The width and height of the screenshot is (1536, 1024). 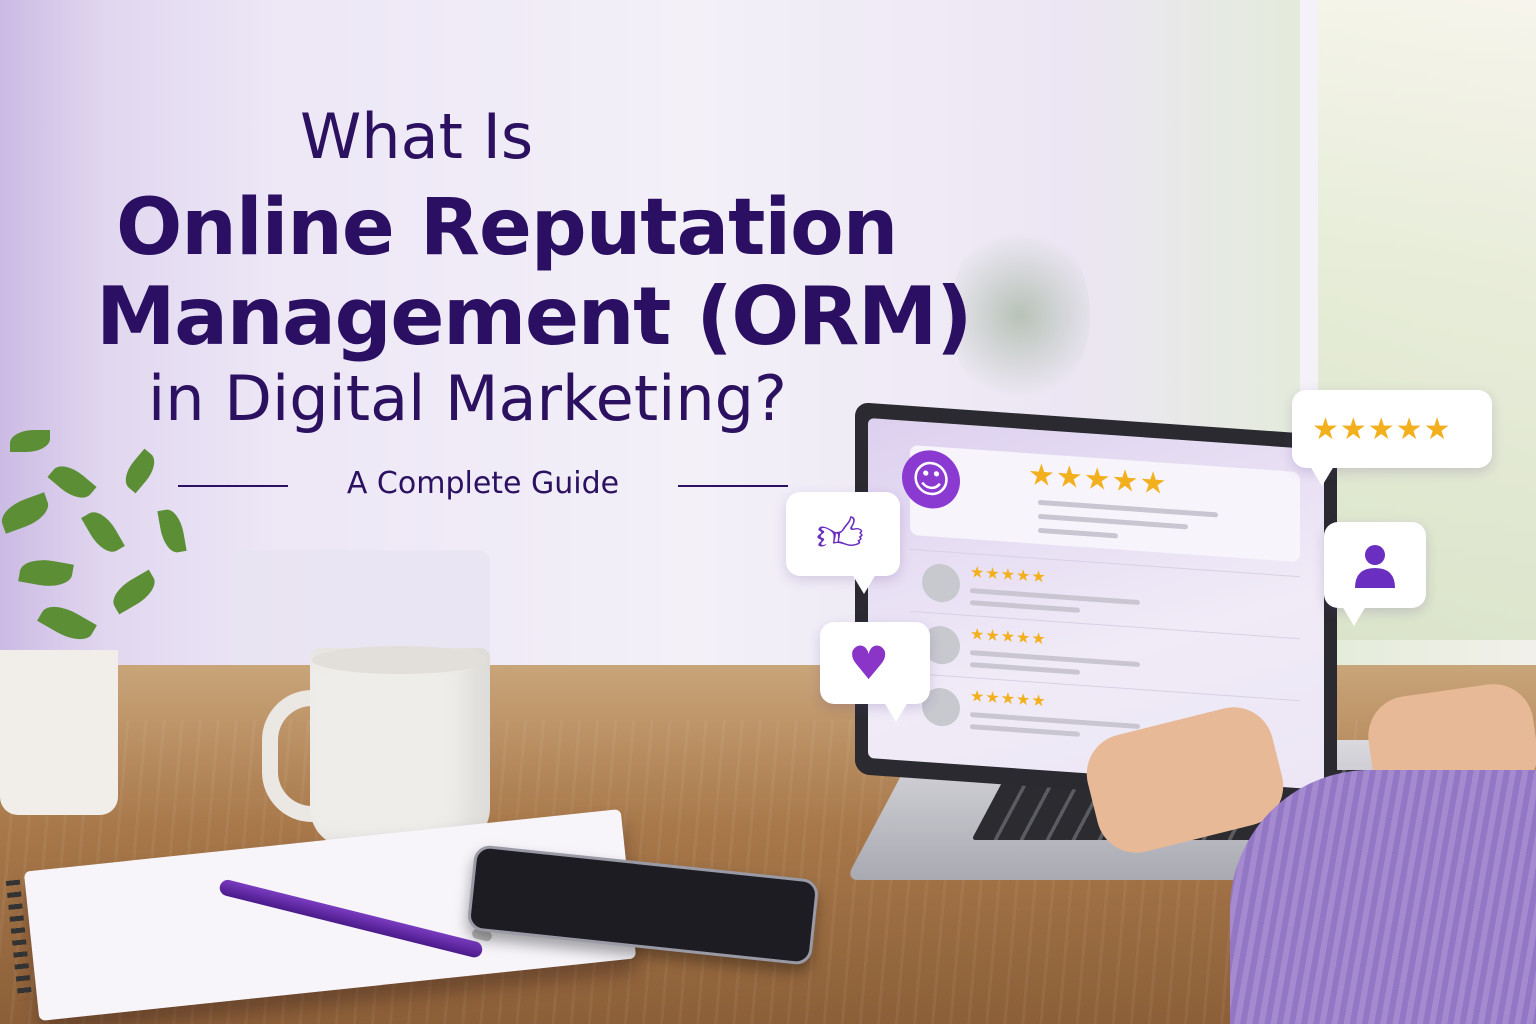 I want to click on user-icon, so click(x=1375, y=566).